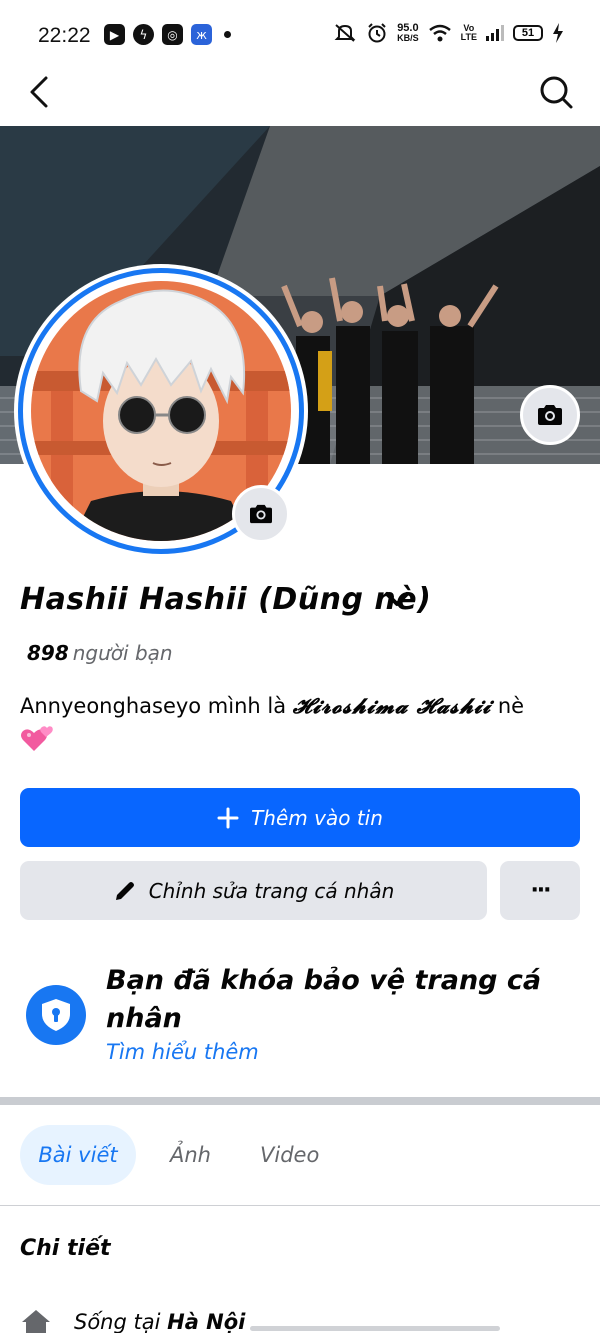 The image size is (600, 1333). What do you see at coordinates (300, 34) in the screenshot?
I see `status-bar: 22:22 ▶ ϟ ◎ ж 95.0 KB/S Vo LTE 51` at bounding box center [300, 34].